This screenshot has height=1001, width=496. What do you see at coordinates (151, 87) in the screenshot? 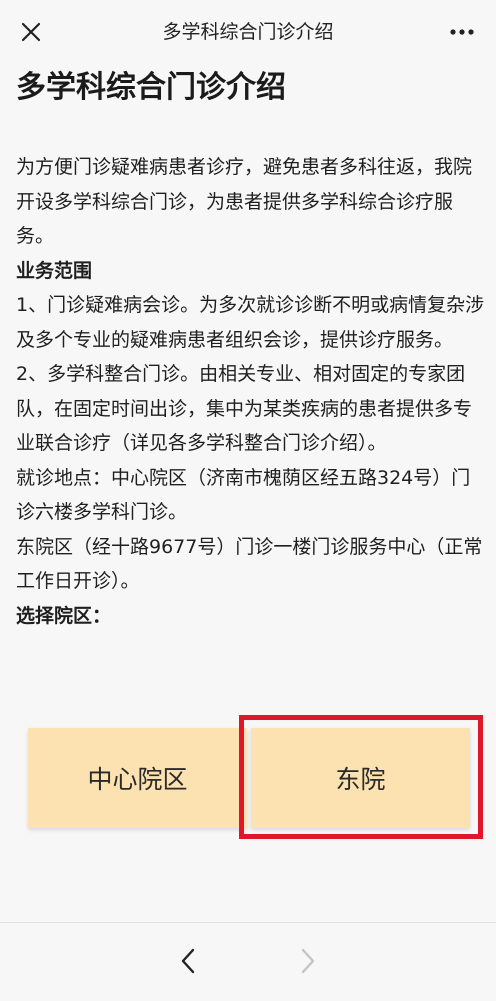
I see `page-title: 多学科综合门诊介绍` at bounding box center [151, 87].